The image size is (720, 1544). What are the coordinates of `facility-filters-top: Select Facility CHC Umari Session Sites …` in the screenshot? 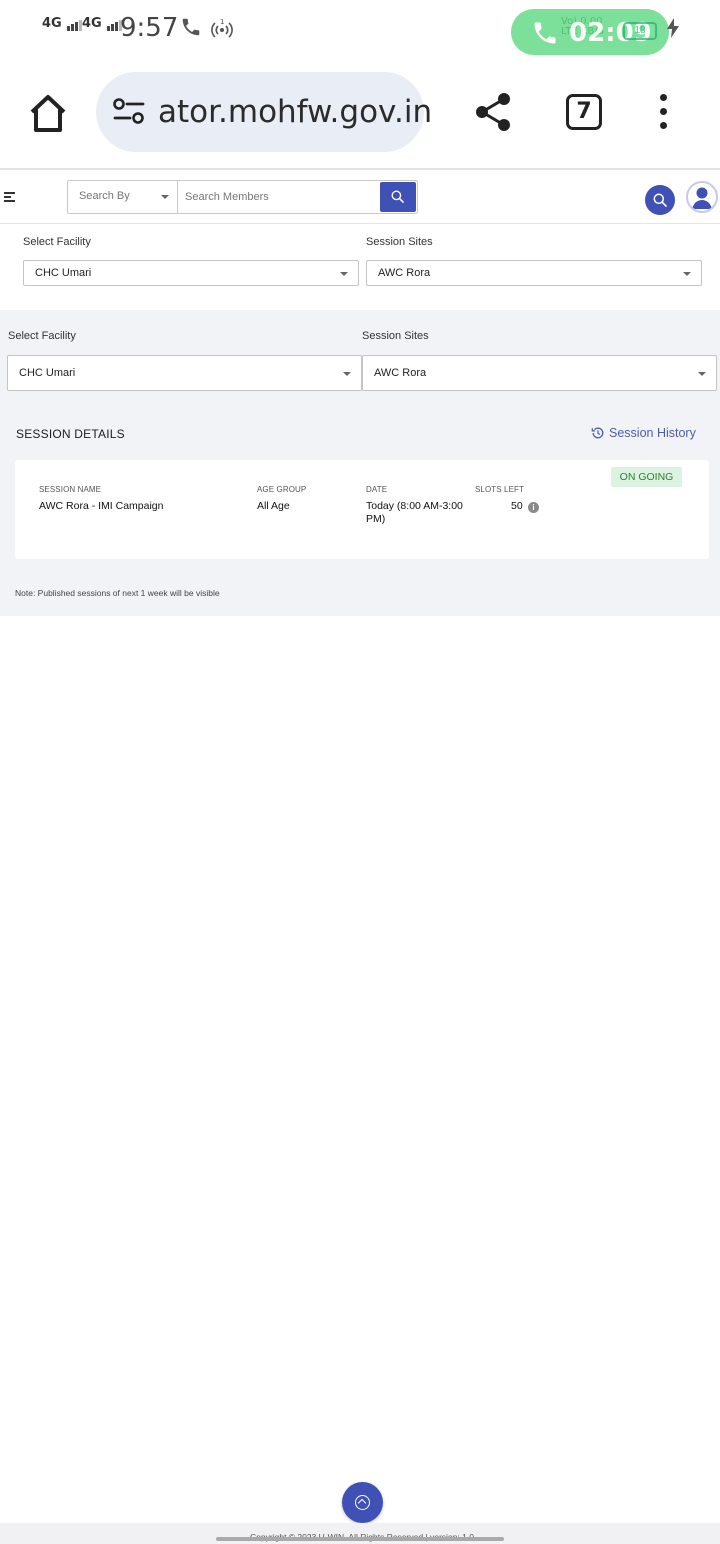 It's located at (360, 267).